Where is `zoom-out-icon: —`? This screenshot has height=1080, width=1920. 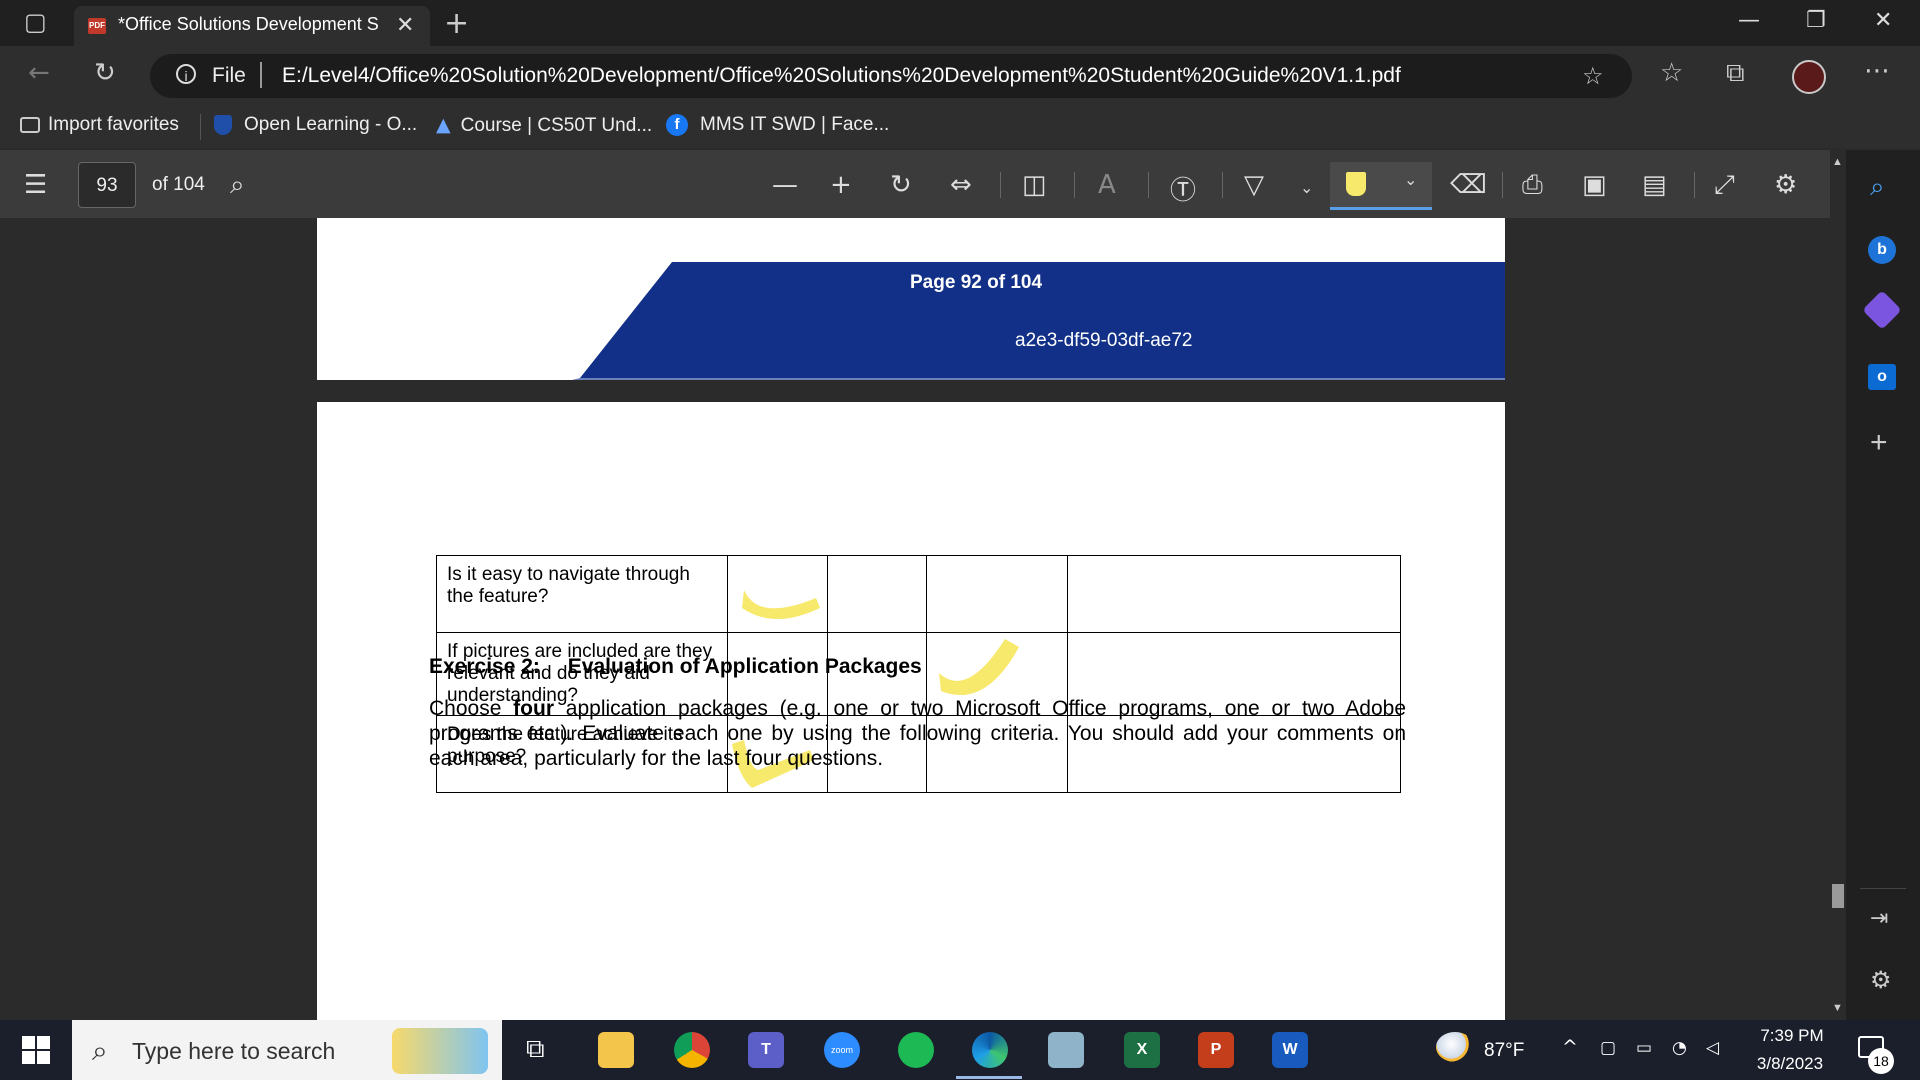 zoom-out-icon: — is located at coordinates (785, 185).